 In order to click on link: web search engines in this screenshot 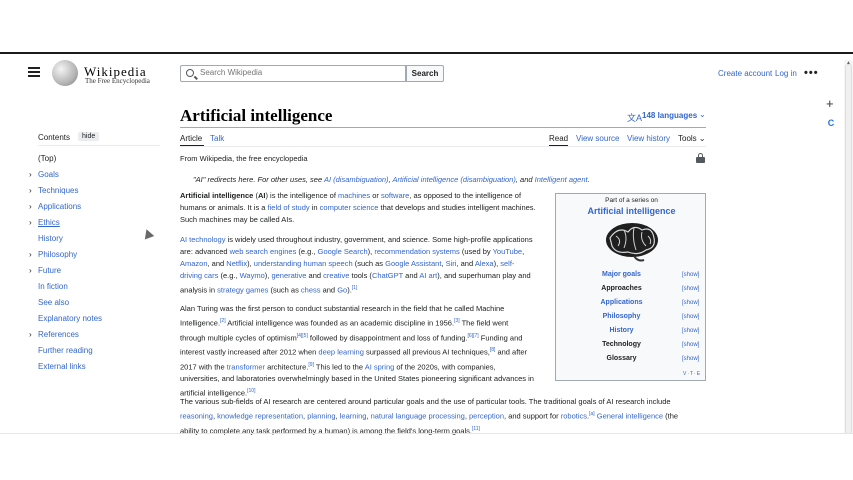, I will do `click(263, 251)`.